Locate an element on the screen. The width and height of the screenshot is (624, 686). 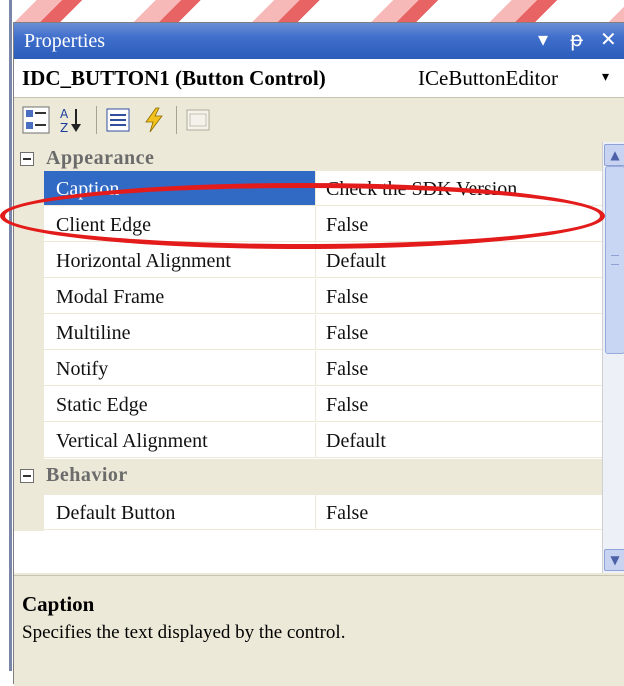
events-icon is located at coordinates (154, 120).